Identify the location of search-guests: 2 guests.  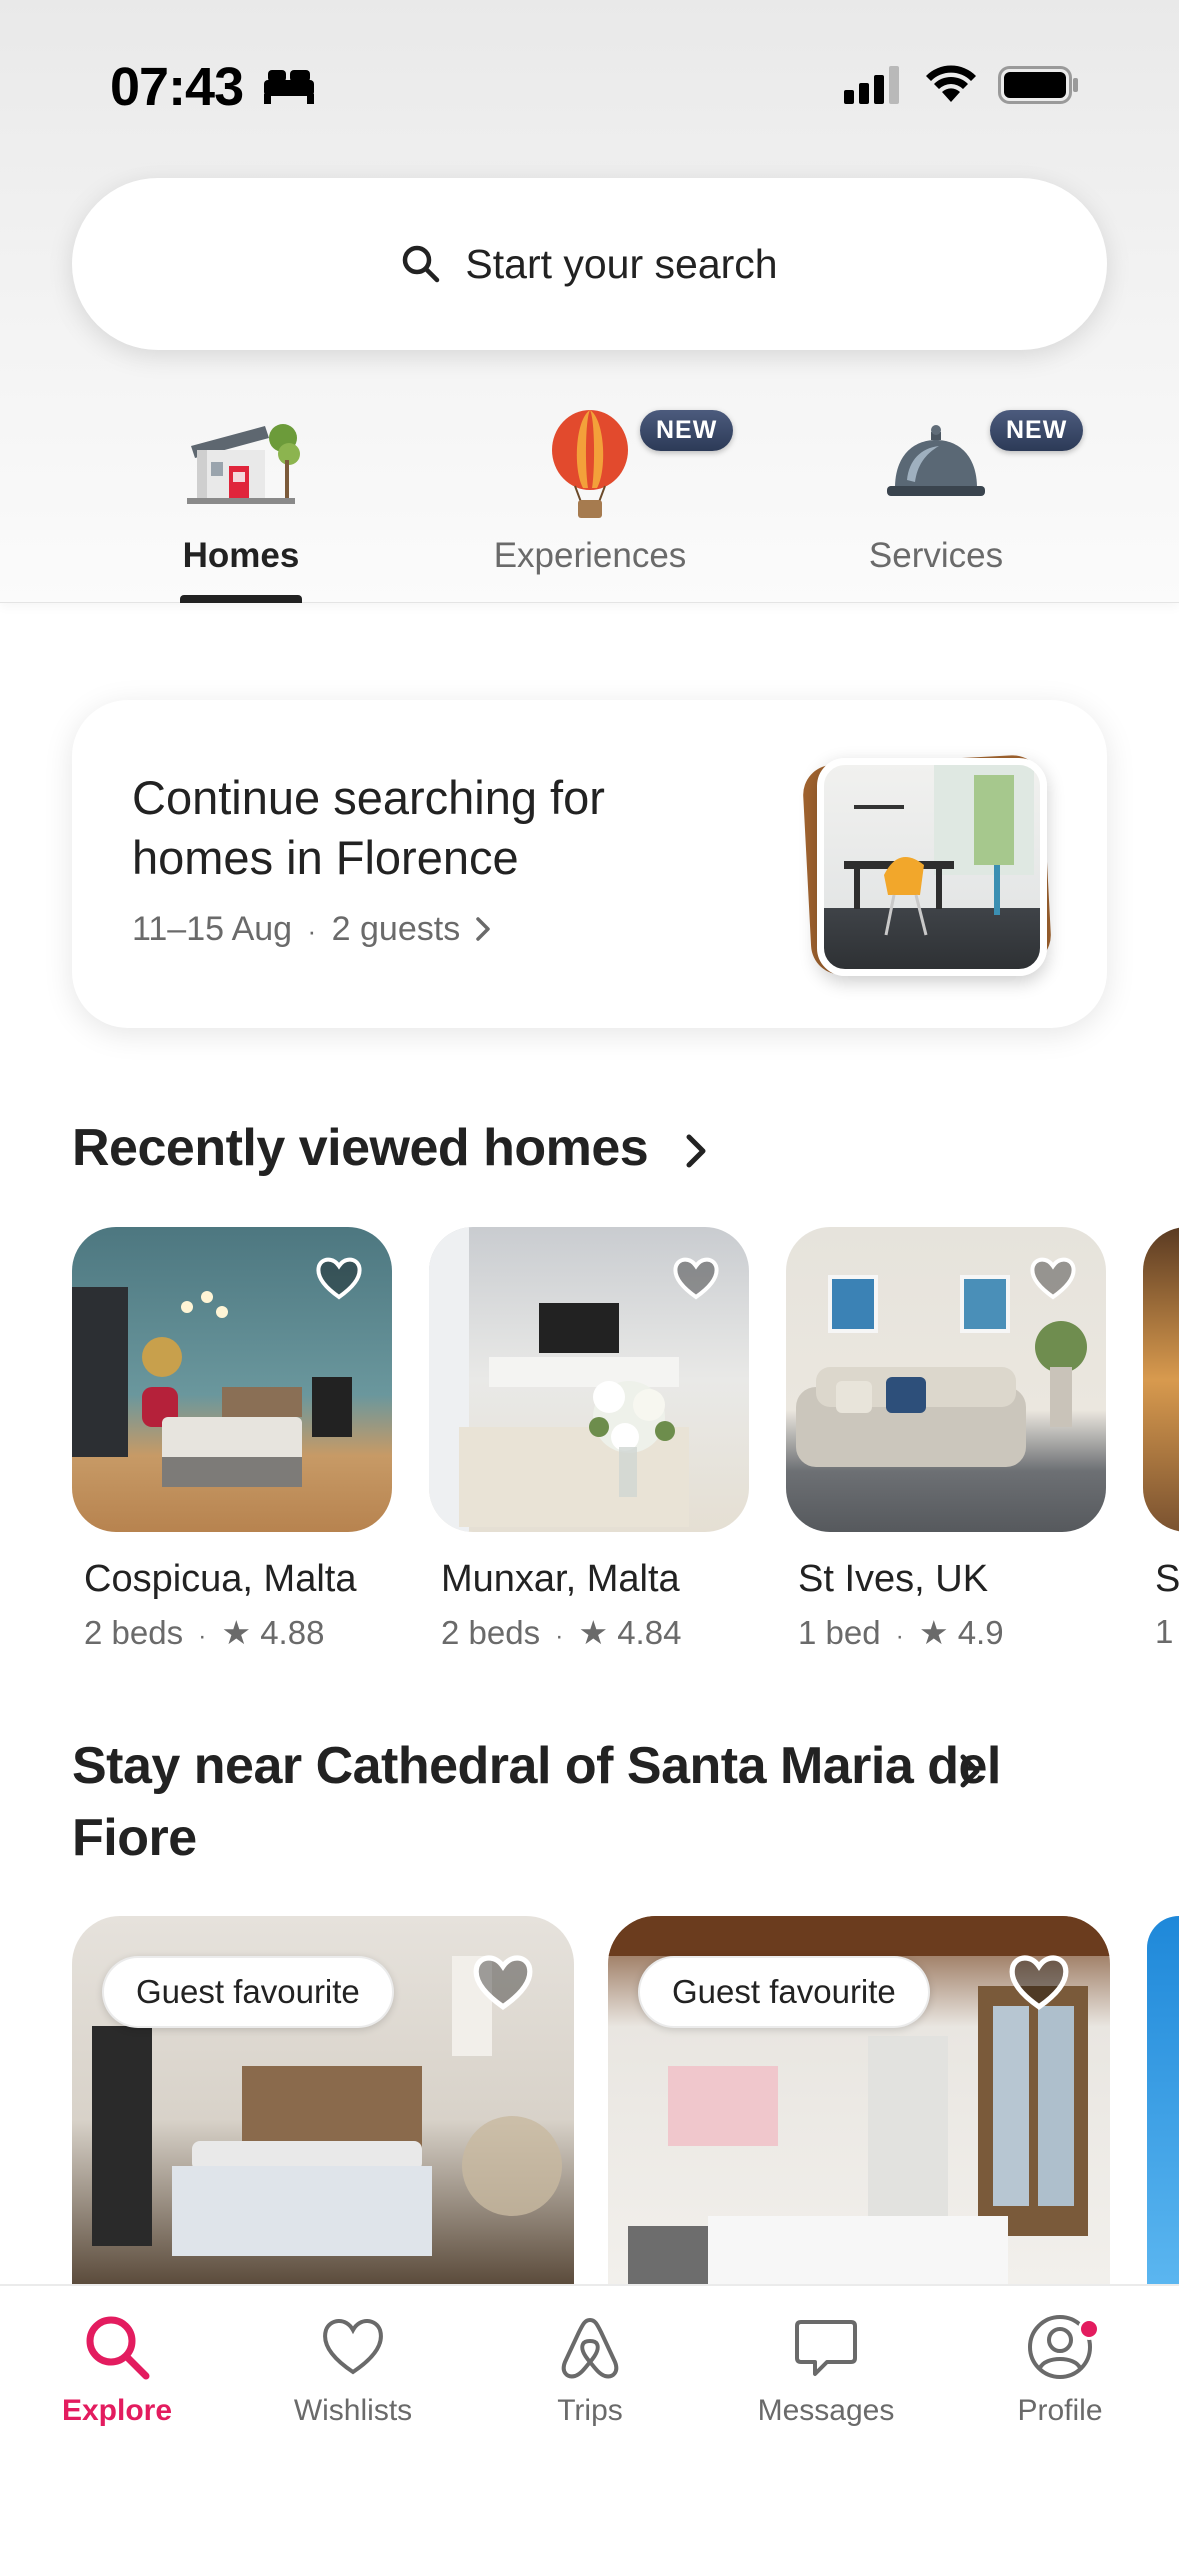
(396, 929).